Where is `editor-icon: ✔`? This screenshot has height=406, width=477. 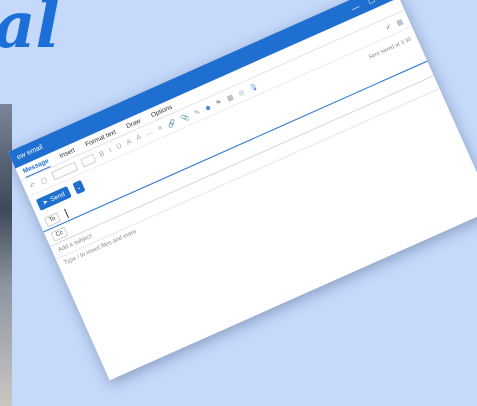 editor-icon: ✔ is located at coordinates (388, 27).